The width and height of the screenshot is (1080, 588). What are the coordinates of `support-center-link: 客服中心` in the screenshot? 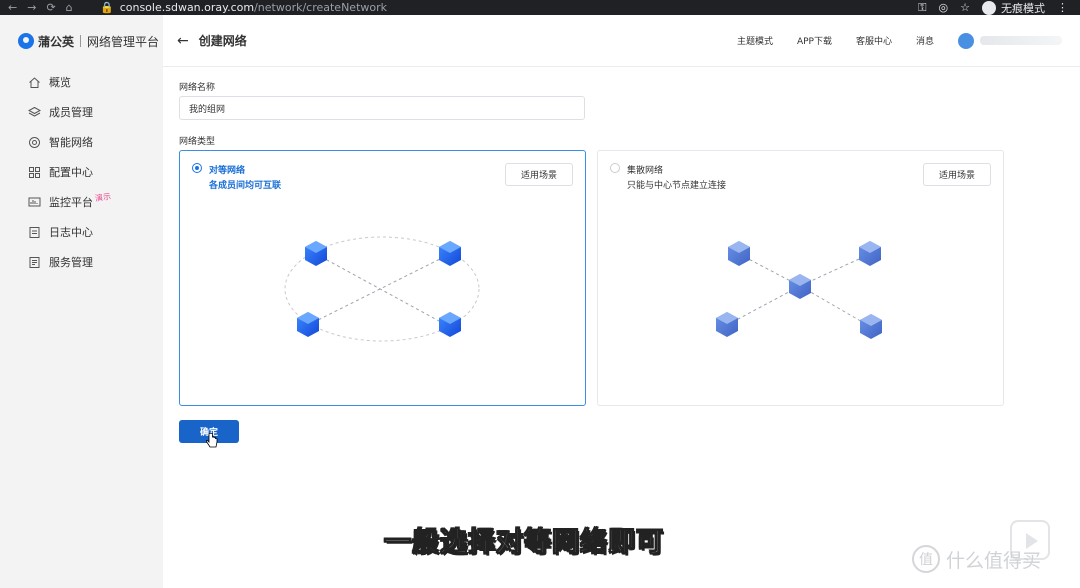 It's located at (874, 40).